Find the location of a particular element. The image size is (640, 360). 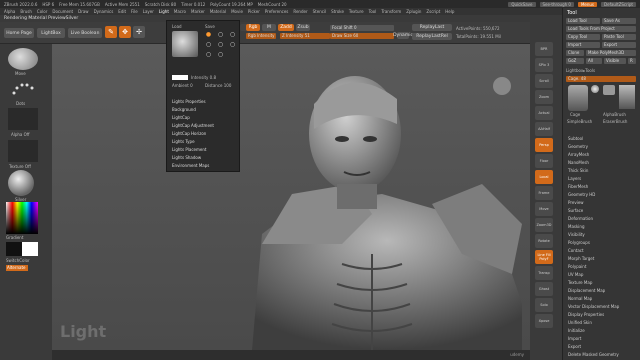

solo-button: Solo is located at coordinates (544, 305).